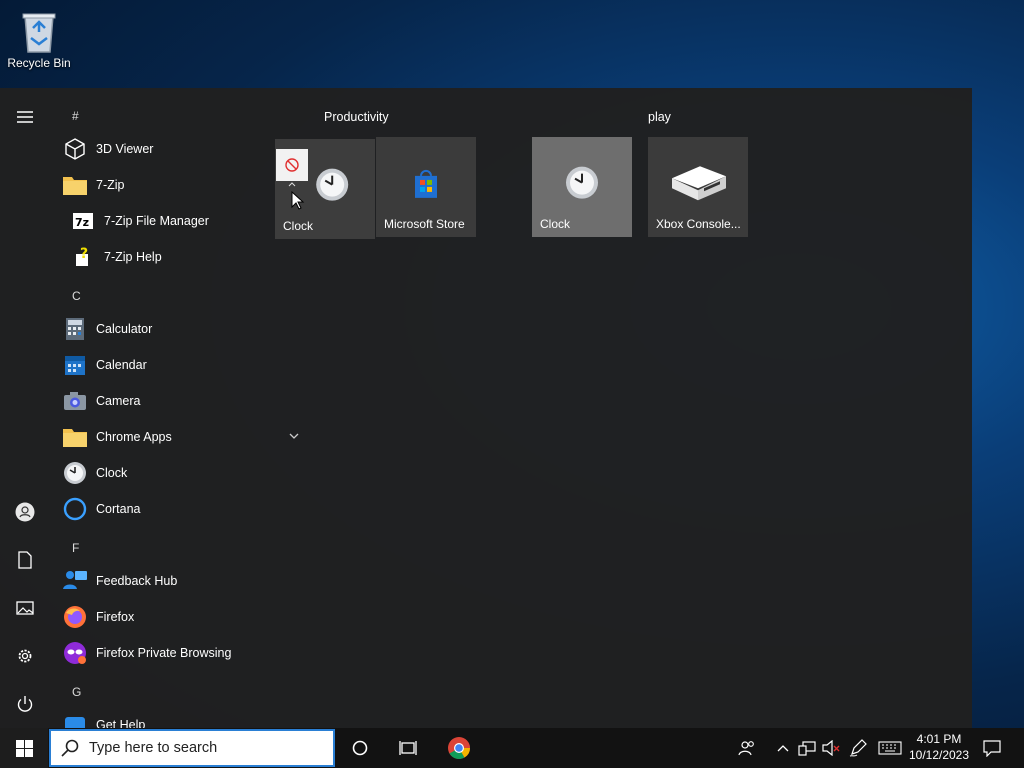  I want to click on pen-workspace-button, so click(858, 748).